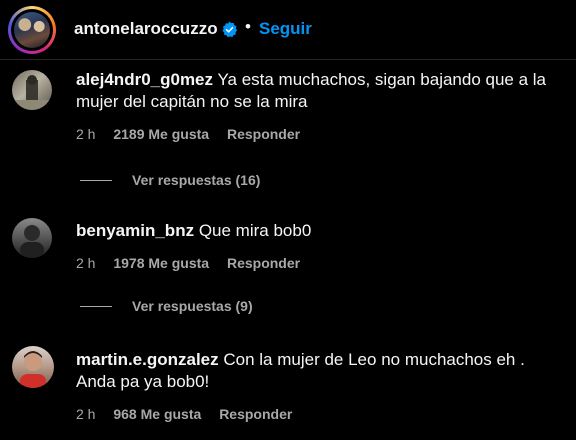 This screenshot has height=440, width=576. What do you see at coordinates (192, 306) in the screenshot?
I see `view-replies-button: Ver respuestas (9)` at bounding box center [192, 306].